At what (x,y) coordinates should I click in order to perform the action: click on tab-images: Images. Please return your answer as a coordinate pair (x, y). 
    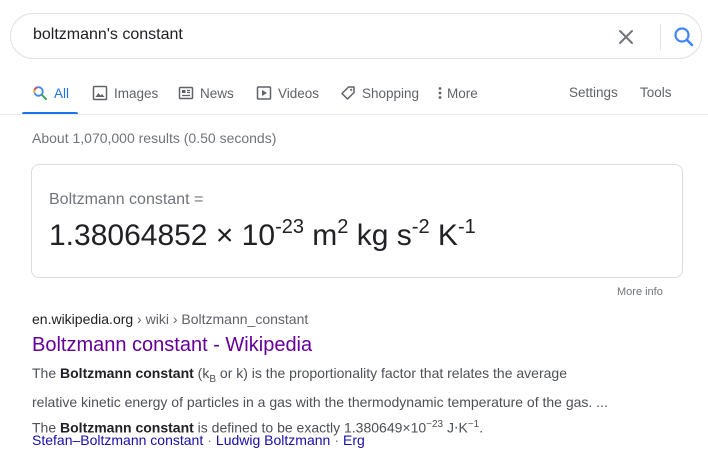
    Looking at the image, I should click on (125, 93).